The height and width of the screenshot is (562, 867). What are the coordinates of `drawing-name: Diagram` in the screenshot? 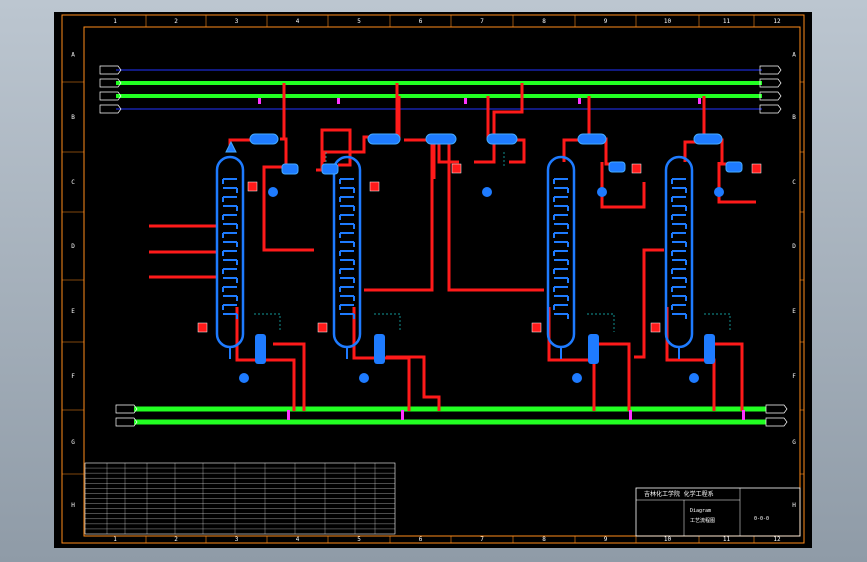 It's located at (700, 511).